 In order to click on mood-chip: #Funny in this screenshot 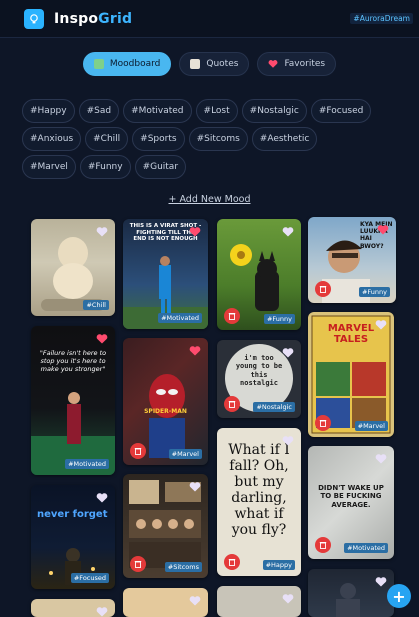, I will do `click(105, 167)`.